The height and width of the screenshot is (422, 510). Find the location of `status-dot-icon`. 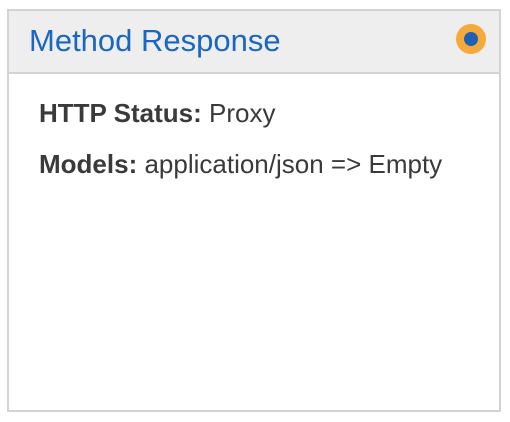

status-dot-icon is located at coordinates (471, 39).